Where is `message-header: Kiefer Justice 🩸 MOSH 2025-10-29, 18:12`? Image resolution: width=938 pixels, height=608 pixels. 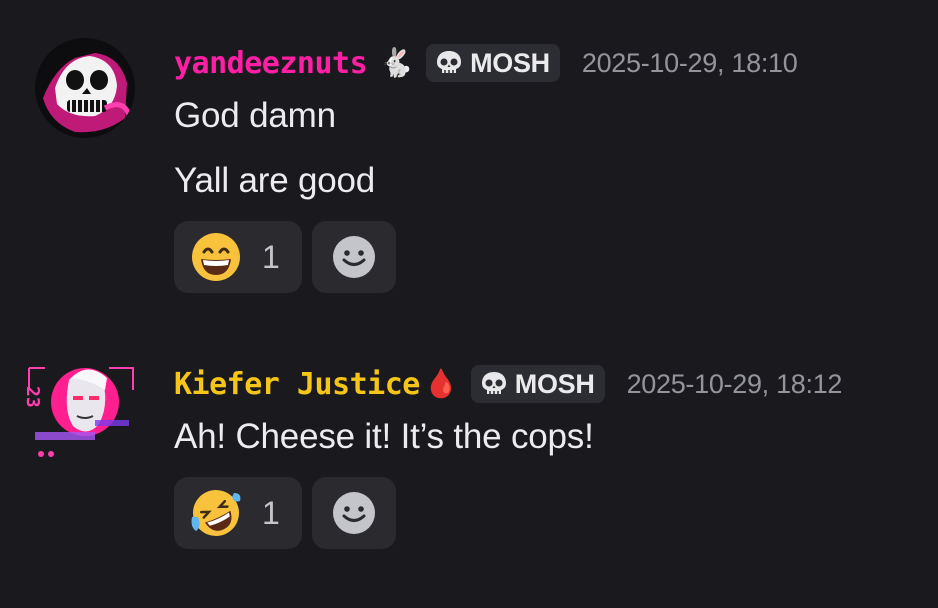
message-header: Kiefer Justice 🩸 MOSH 2025-10-29, 18:12 is located at coordinates (508, 384).